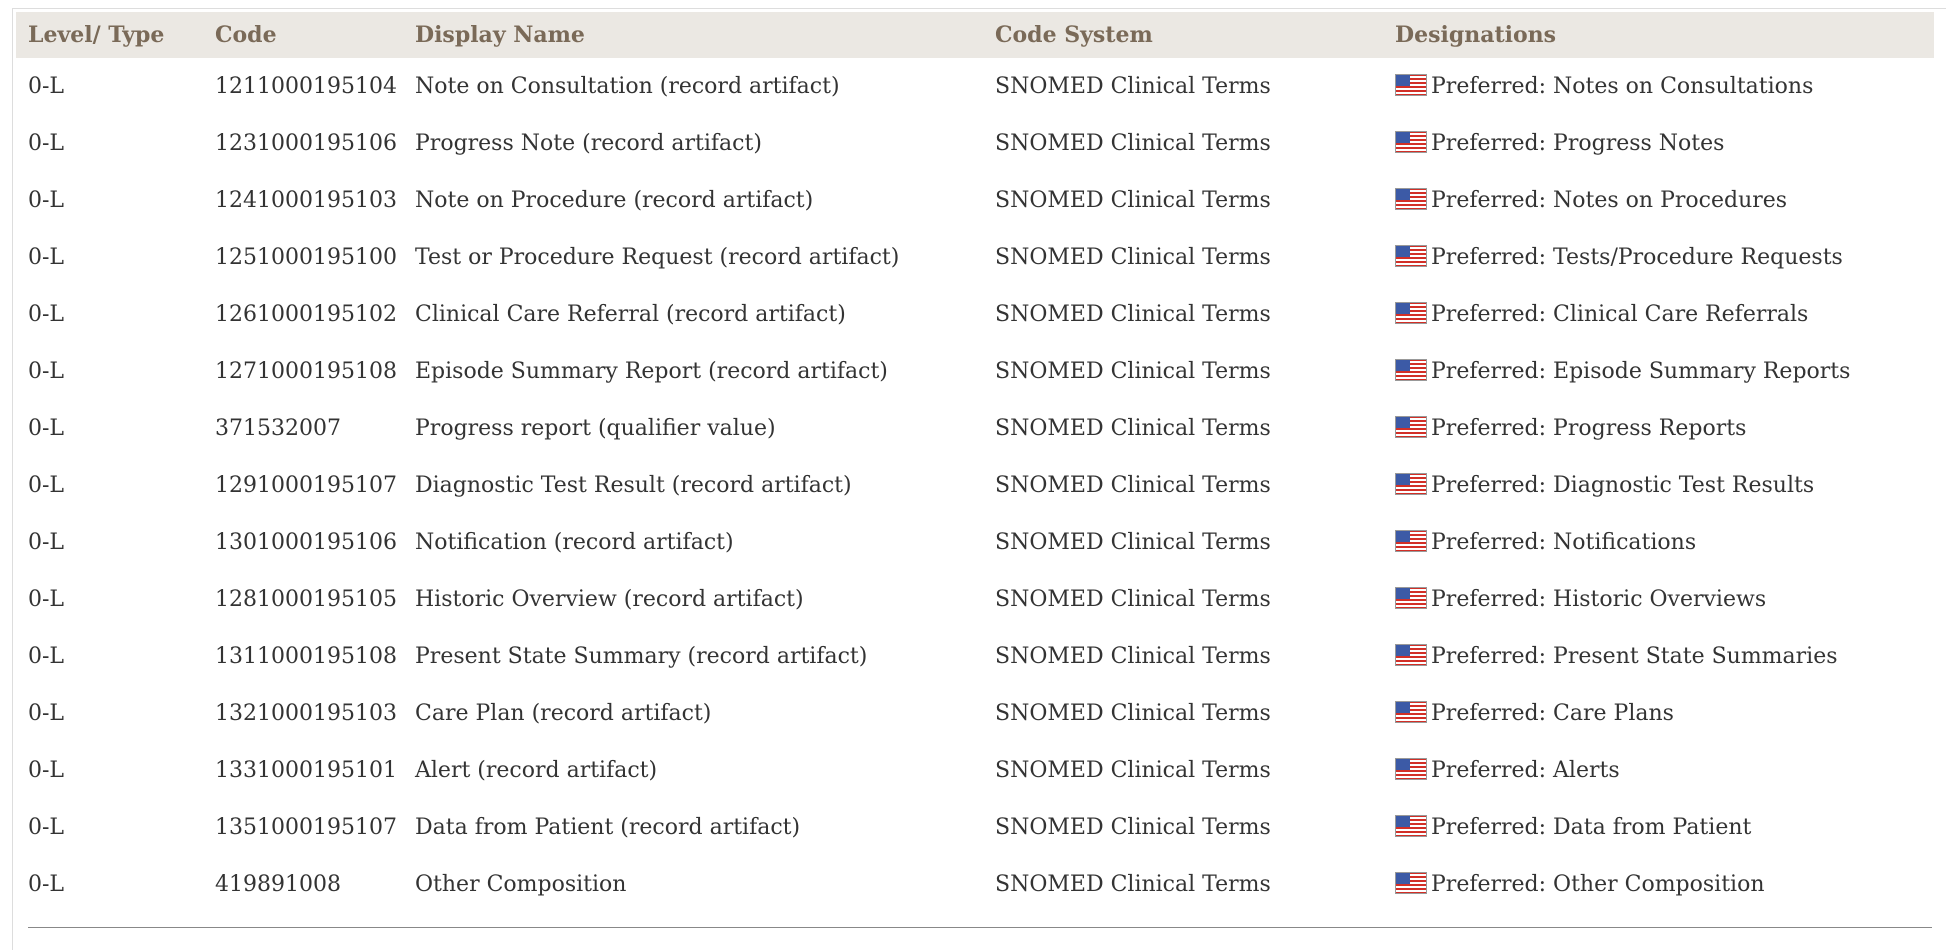 The image size is (1948, 950). I want to click on designation-text: Preferred: Notes on Consultations, so click(1622, 86).